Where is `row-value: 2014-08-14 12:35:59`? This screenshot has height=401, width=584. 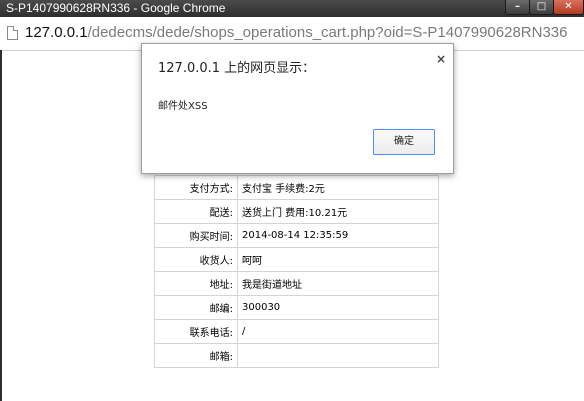
row-value: 2014-08-14 12:35:59 is located at coordinates (338, 235).